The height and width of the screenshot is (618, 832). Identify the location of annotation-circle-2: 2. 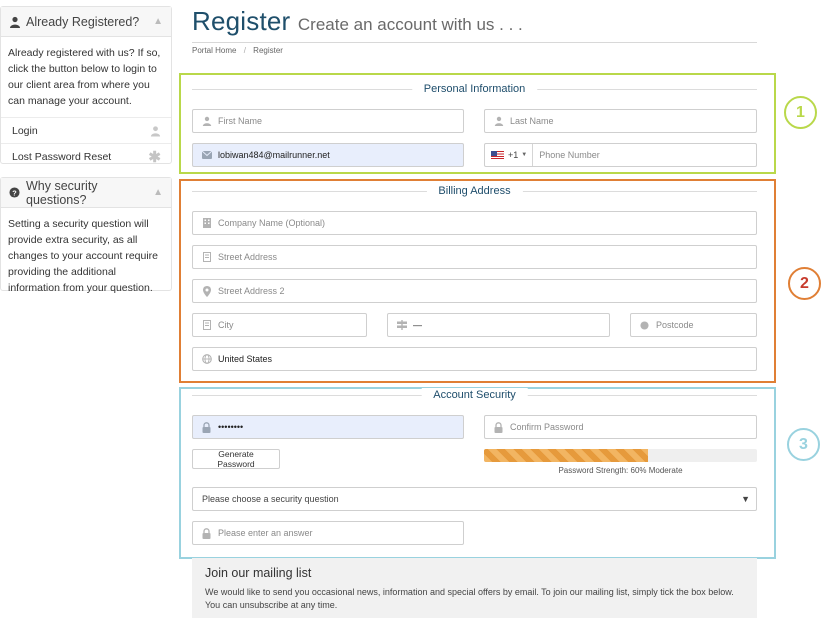
(804, 283).